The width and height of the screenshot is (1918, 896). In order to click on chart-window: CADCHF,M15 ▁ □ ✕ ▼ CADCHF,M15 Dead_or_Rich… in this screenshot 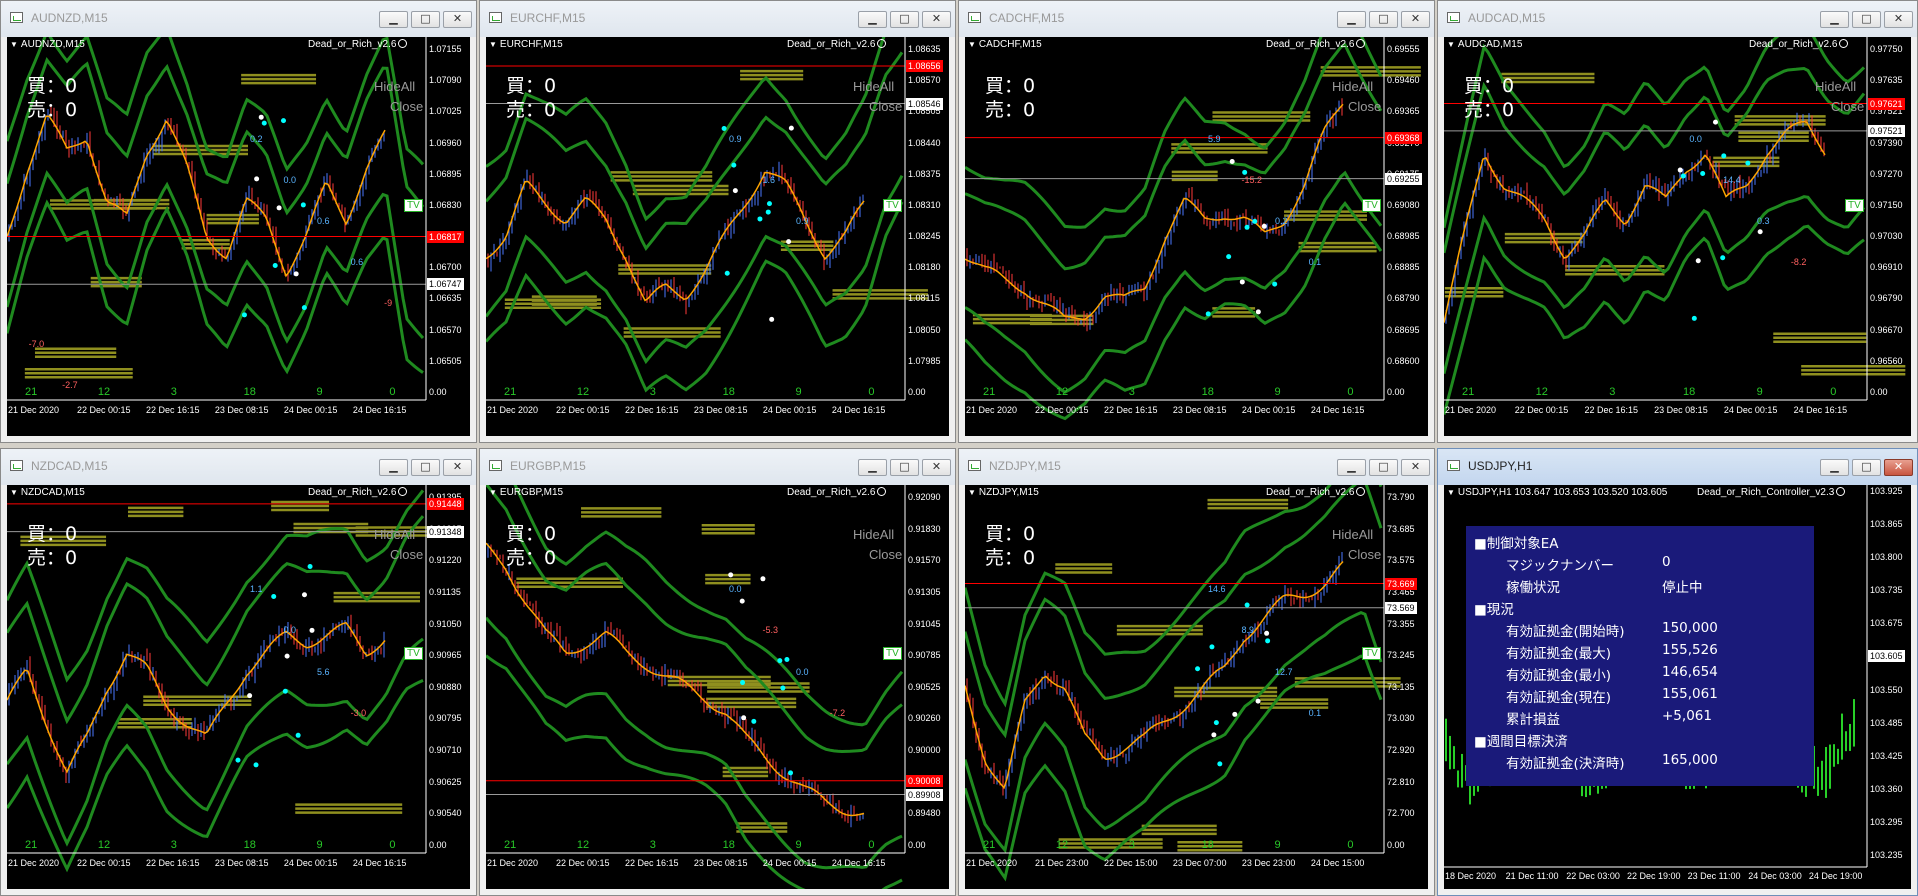, I will do `click(1196, 221)`.